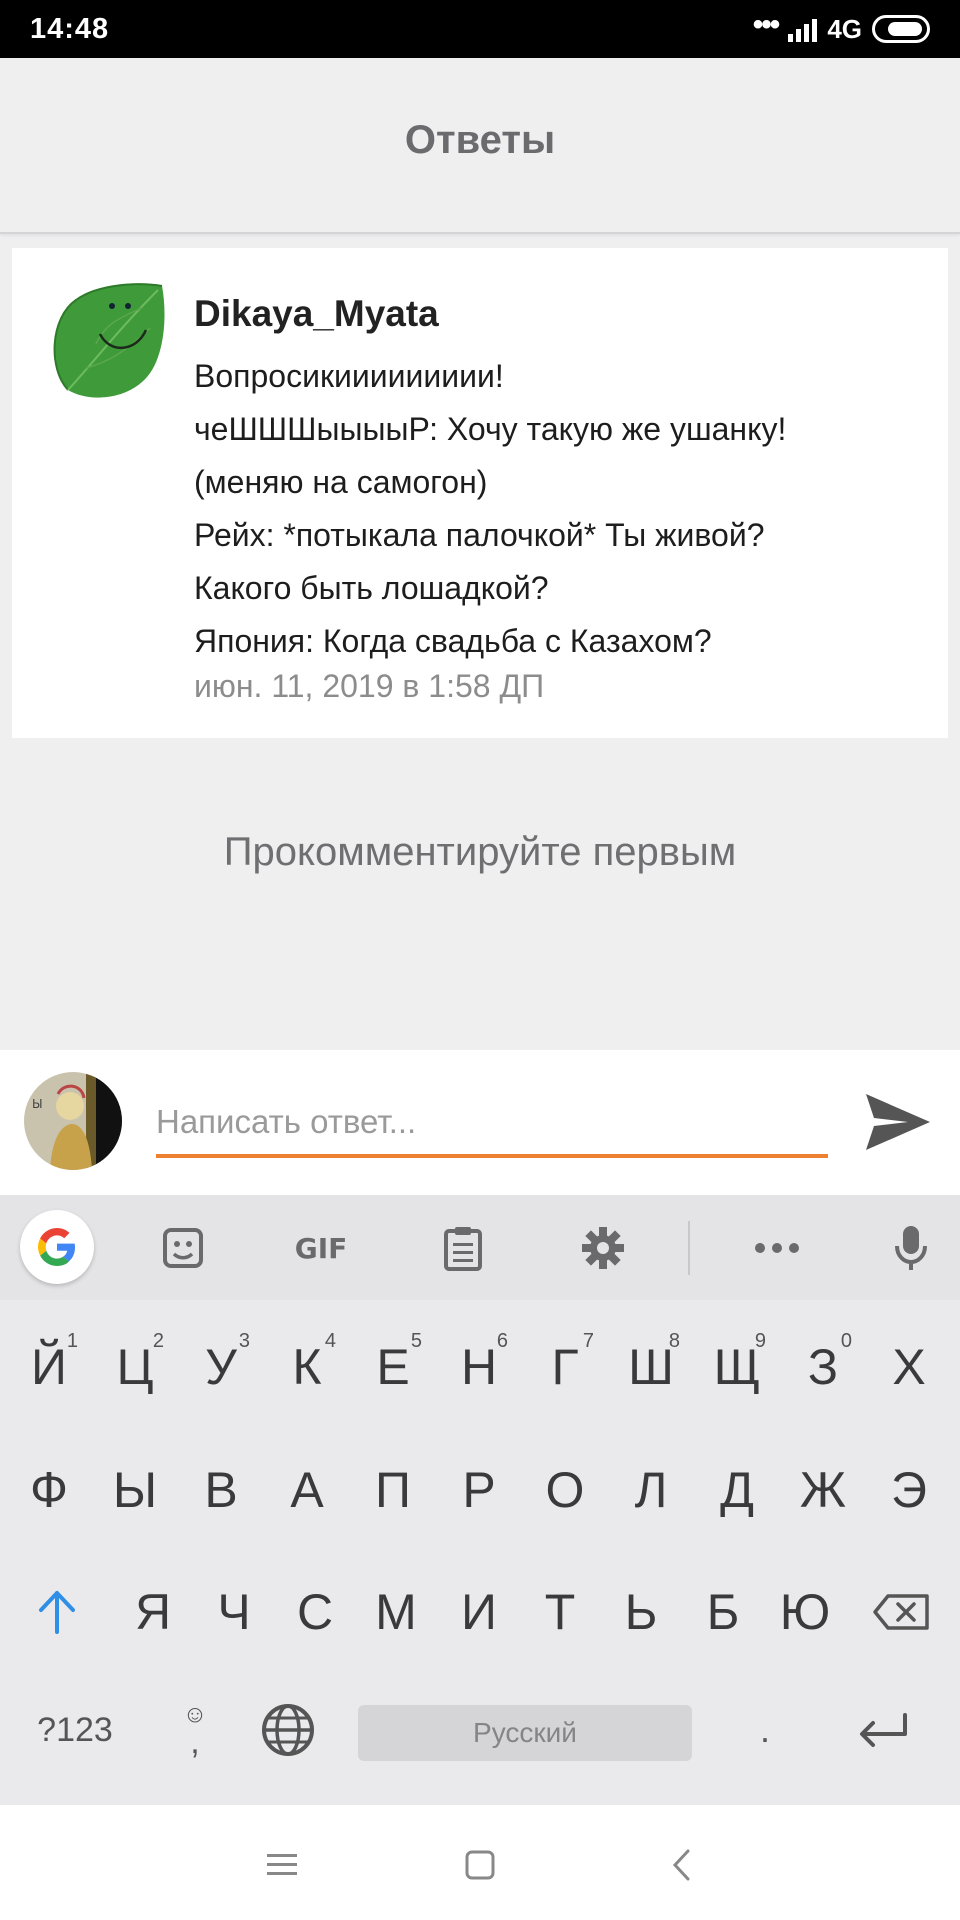  What do you see at coordinates (901, 29) in the screenshot?
I see `battery-icon` at bounding box center [901, 29].